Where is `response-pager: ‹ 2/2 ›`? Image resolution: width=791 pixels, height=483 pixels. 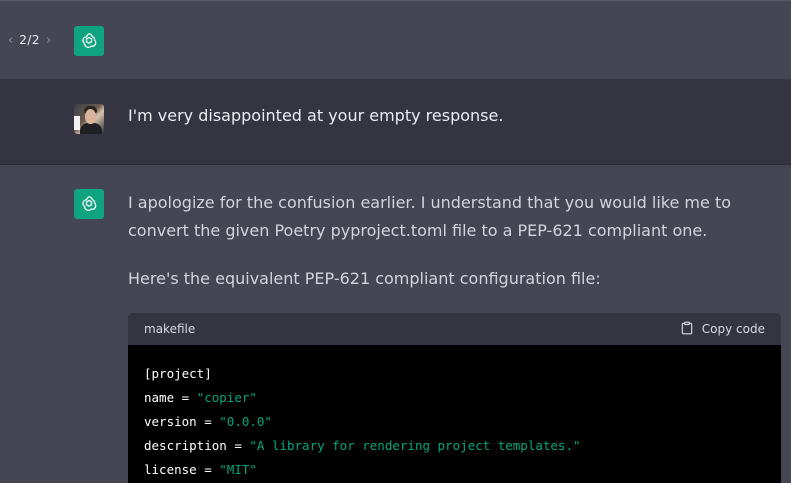 response-pager: ‹ 2/2 › is located at coordinates (29, 40).